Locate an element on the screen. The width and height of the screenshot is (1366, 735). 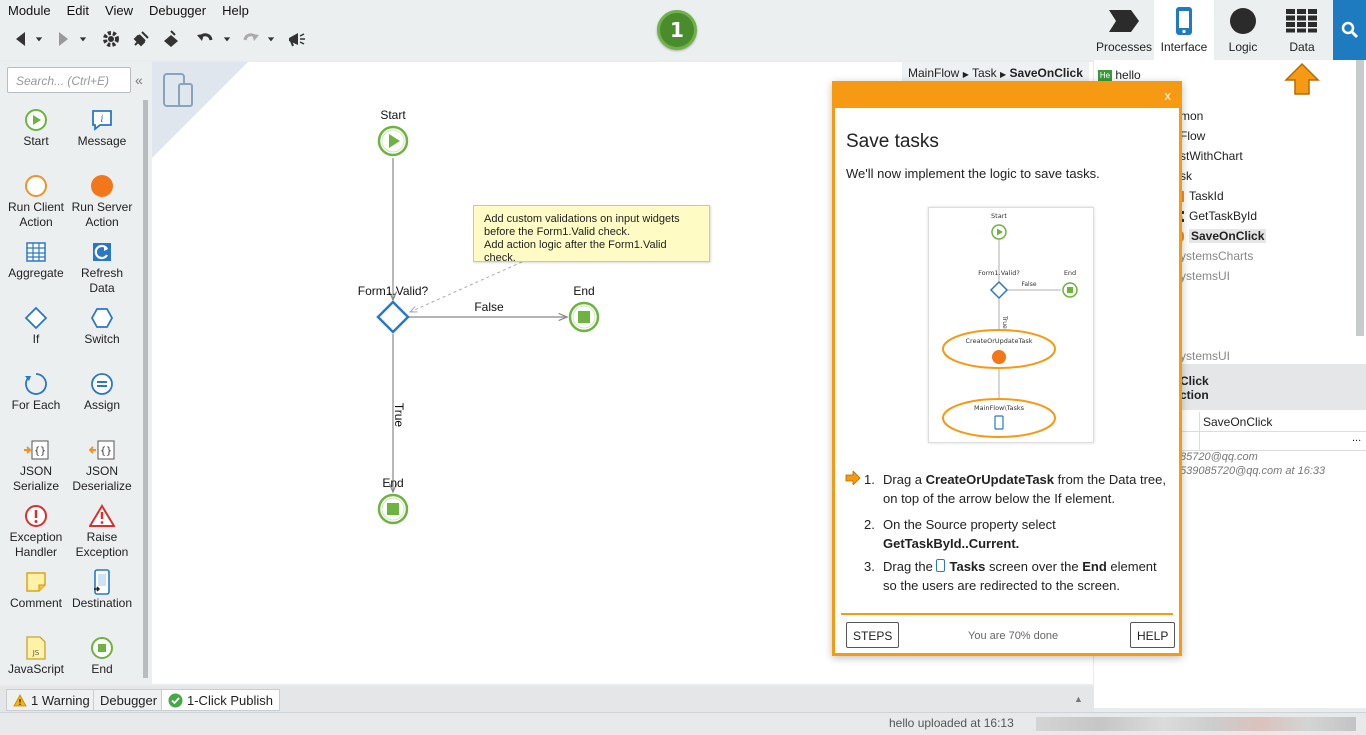
menu-edit: Edit is located at coordinates (78, 10).